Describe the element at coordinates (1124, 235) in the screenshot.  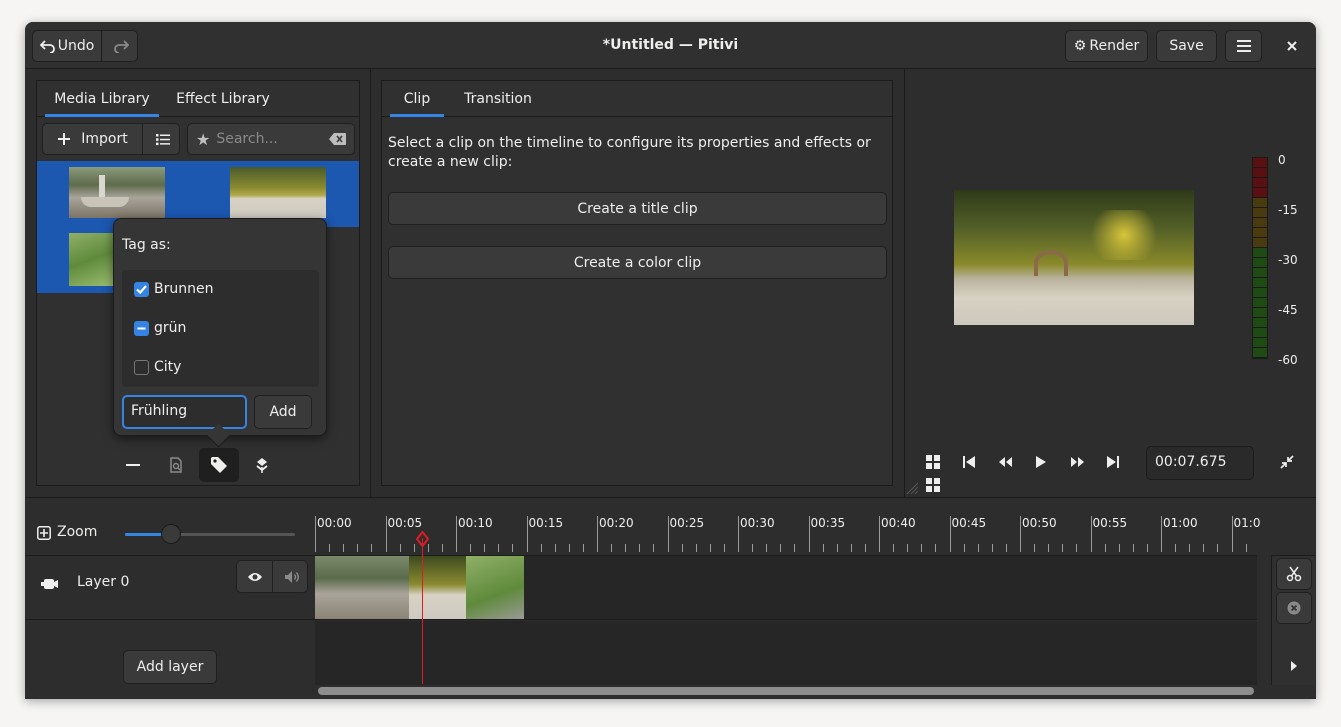
I see `yellow-flowers` at that location.